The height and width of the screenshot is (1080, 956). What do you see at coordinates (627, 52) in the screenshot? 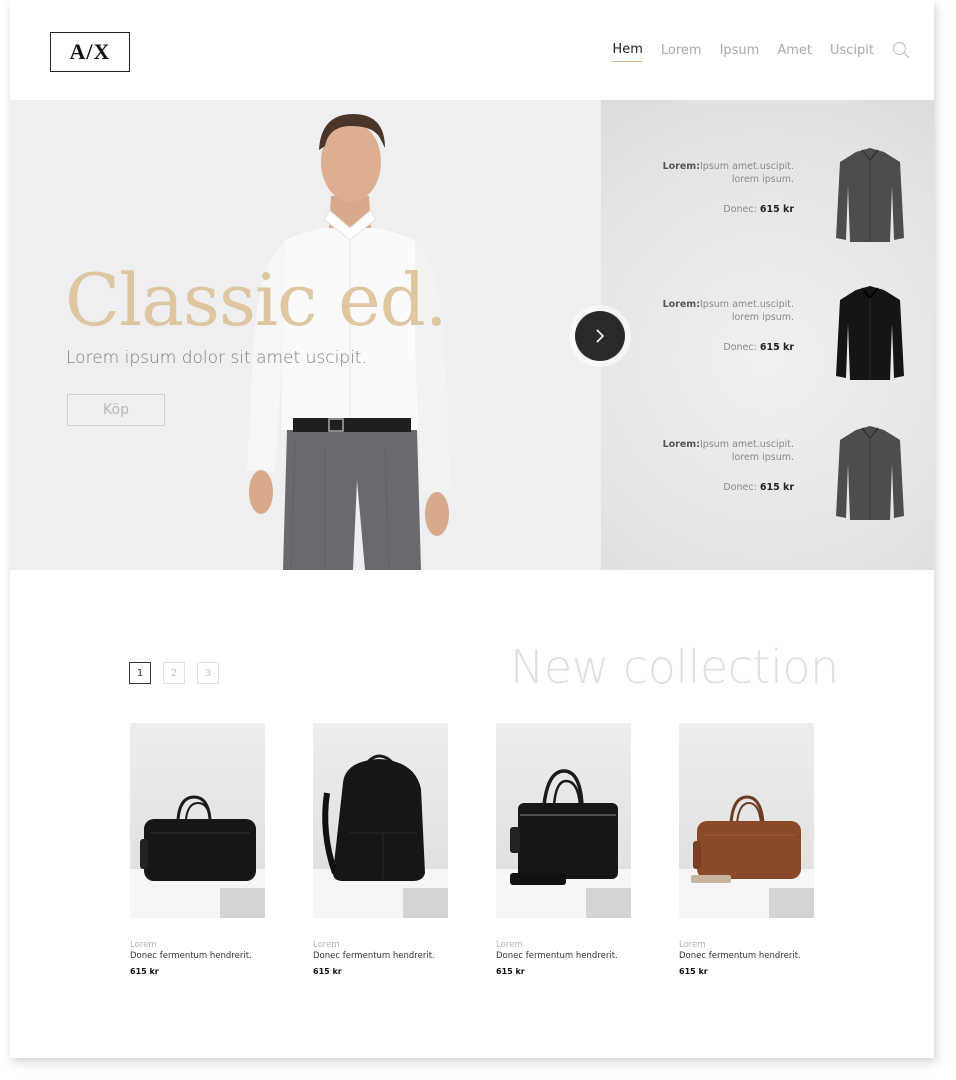
I see `nav-item-hem: Hem` at bounding box center [627, 52].